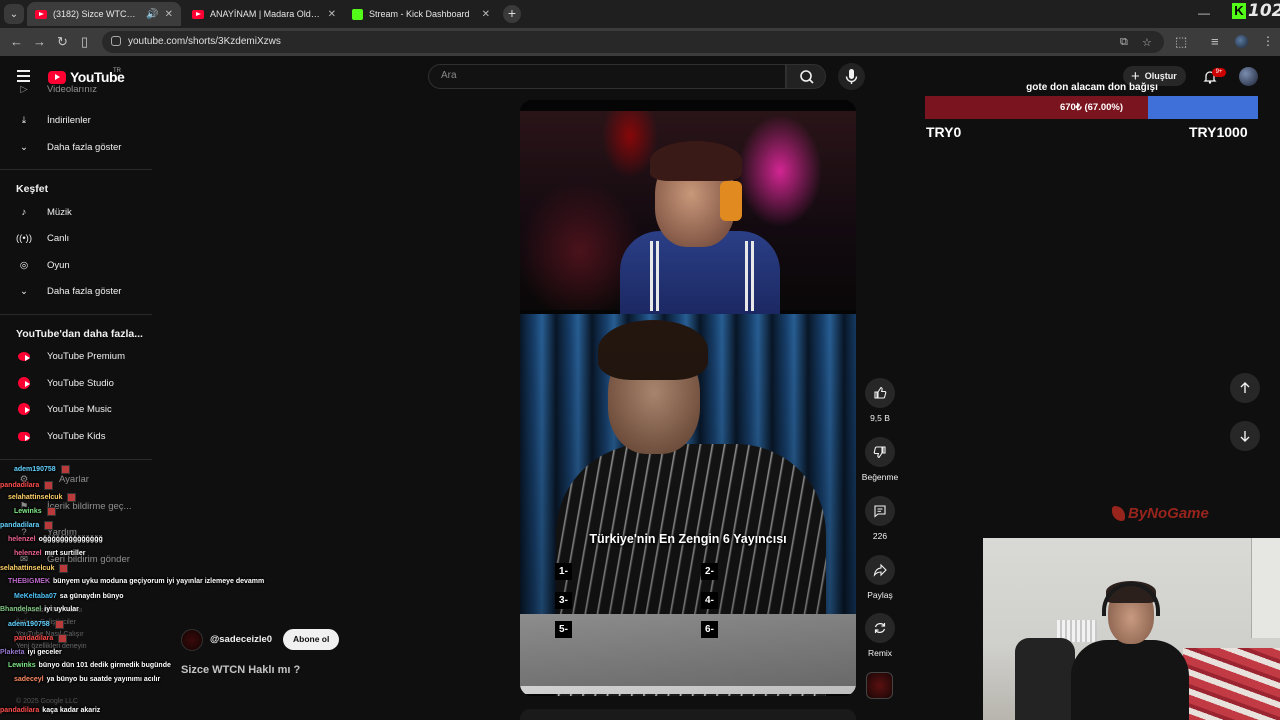 The width and height of the screenshot is (1280, 720). I want to click on thumbs-up-icon, so click(880, 392).